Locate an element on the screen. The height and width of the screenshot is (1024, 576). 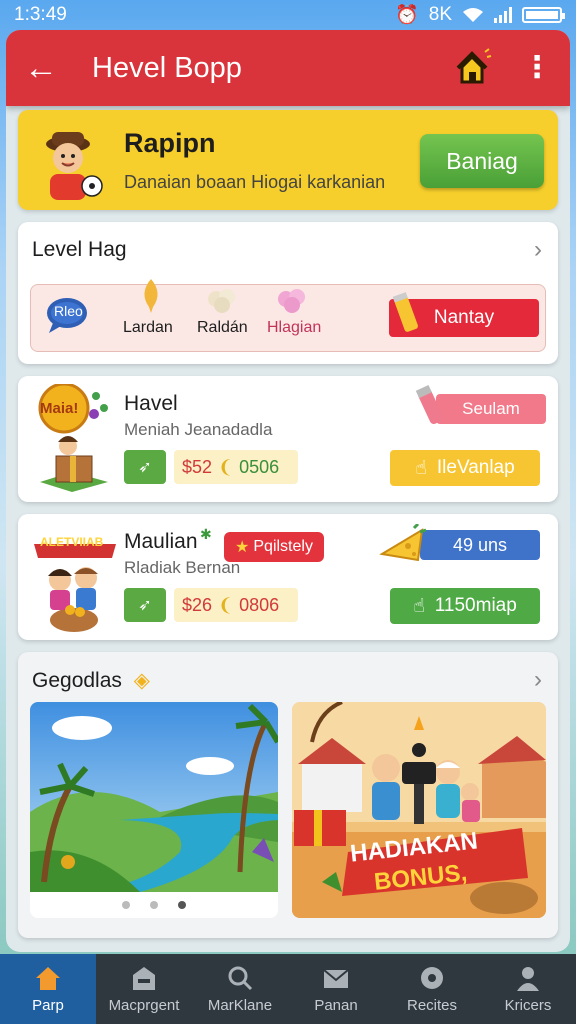
boy-avatar-icon is located at coordinates (74, 166).